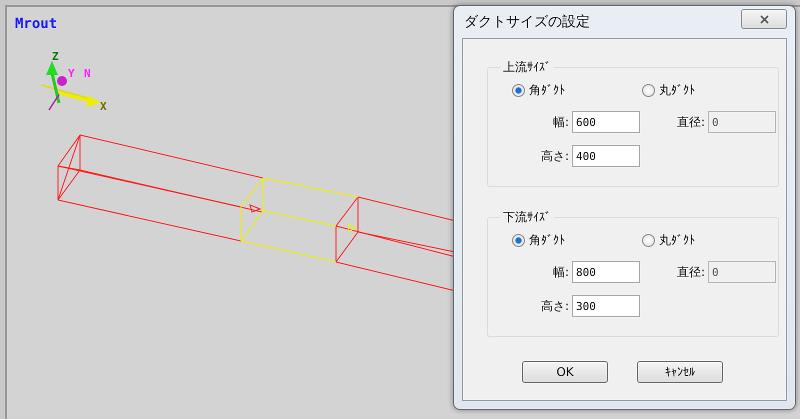 This screenshot has height=419, width=800. What do you see at coordinates (606, 272) in the screenshot?
I see `width-input: 800` at bounding box center [606, 272].